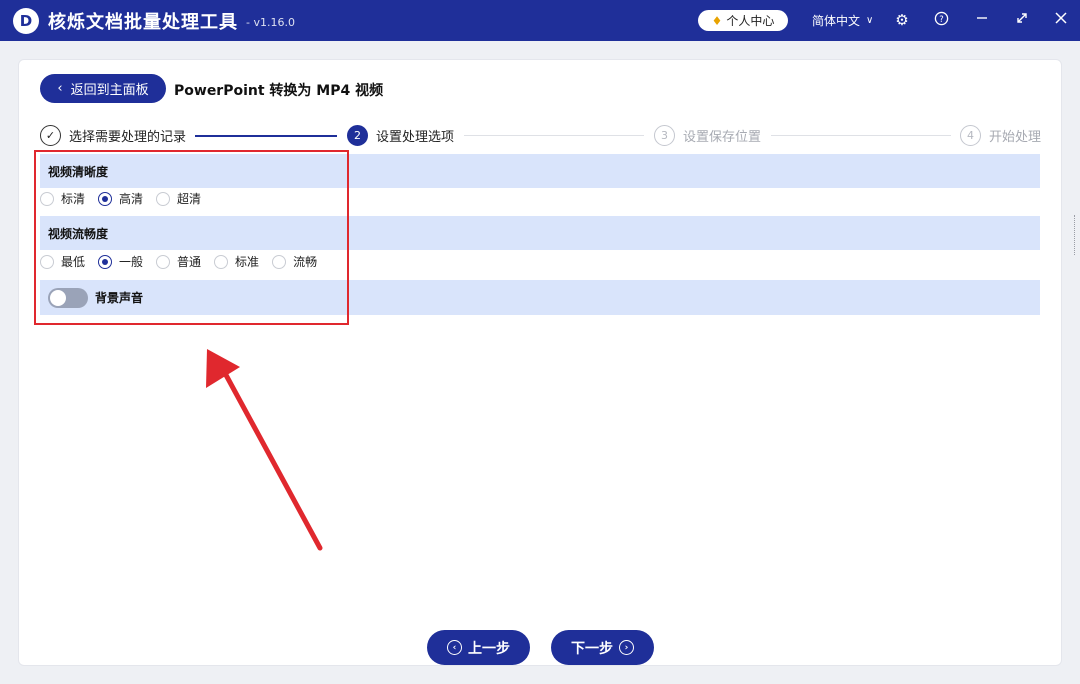 This screenshot has width=1080, height=684. Describe the element at coordinates (489, 648) in the screenshot. I see `previous-step-label: 上一步` at that location.